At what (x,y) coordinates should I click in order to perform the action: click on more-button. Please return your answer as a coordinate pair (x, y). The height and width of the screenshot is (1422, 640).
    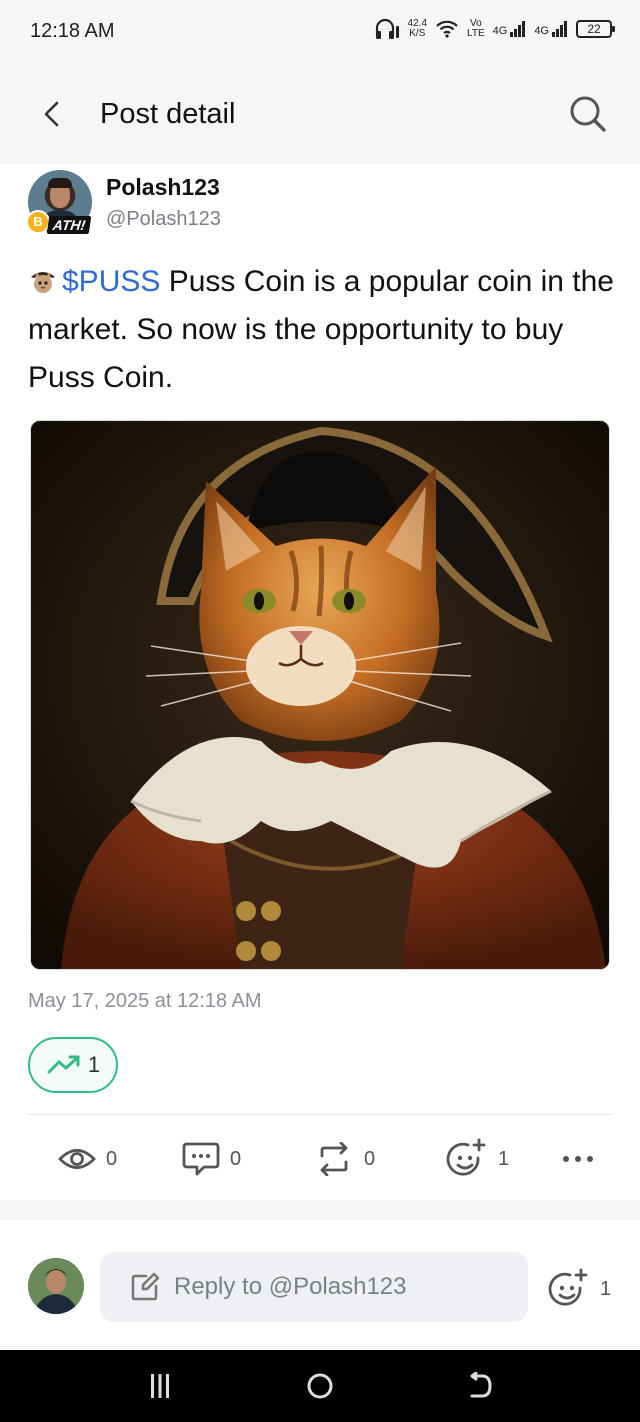
    Looking at the image, I should click on (578, 1159).